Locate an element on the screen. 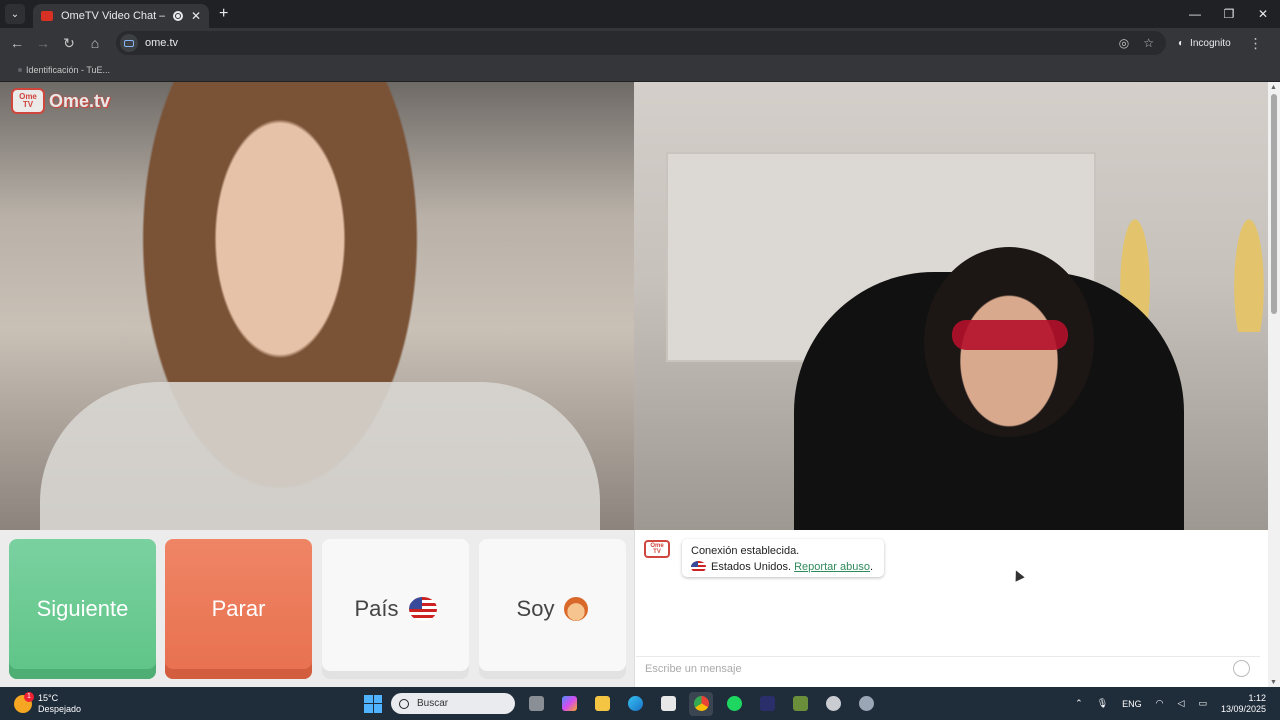 The width and height of the screenshot is (1280, 720). scrollbar-thumb is located at coordinates (1274, 204).